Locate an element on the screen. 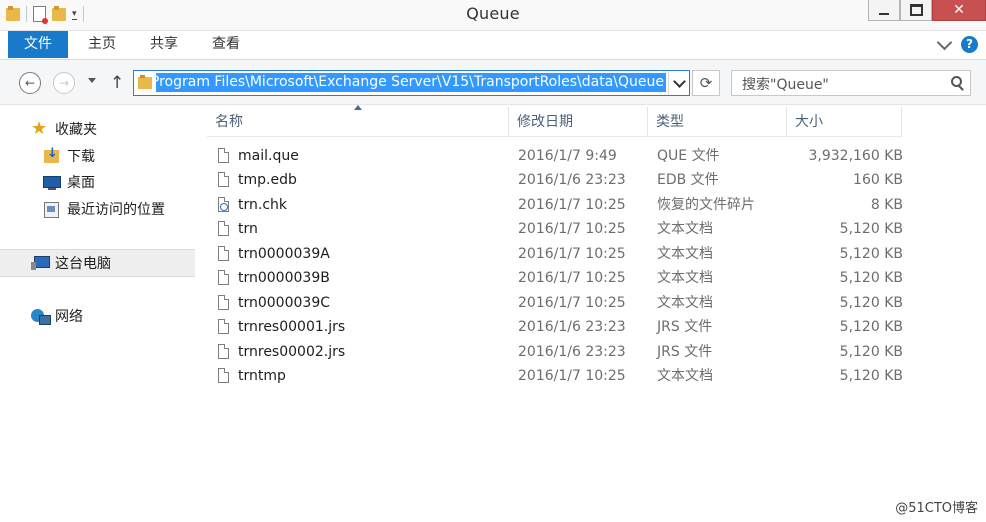 Image resolution: width=986 pixels, height=522 pixels. up-arrow-icon: ↑ is located at coordinates (117, 83).